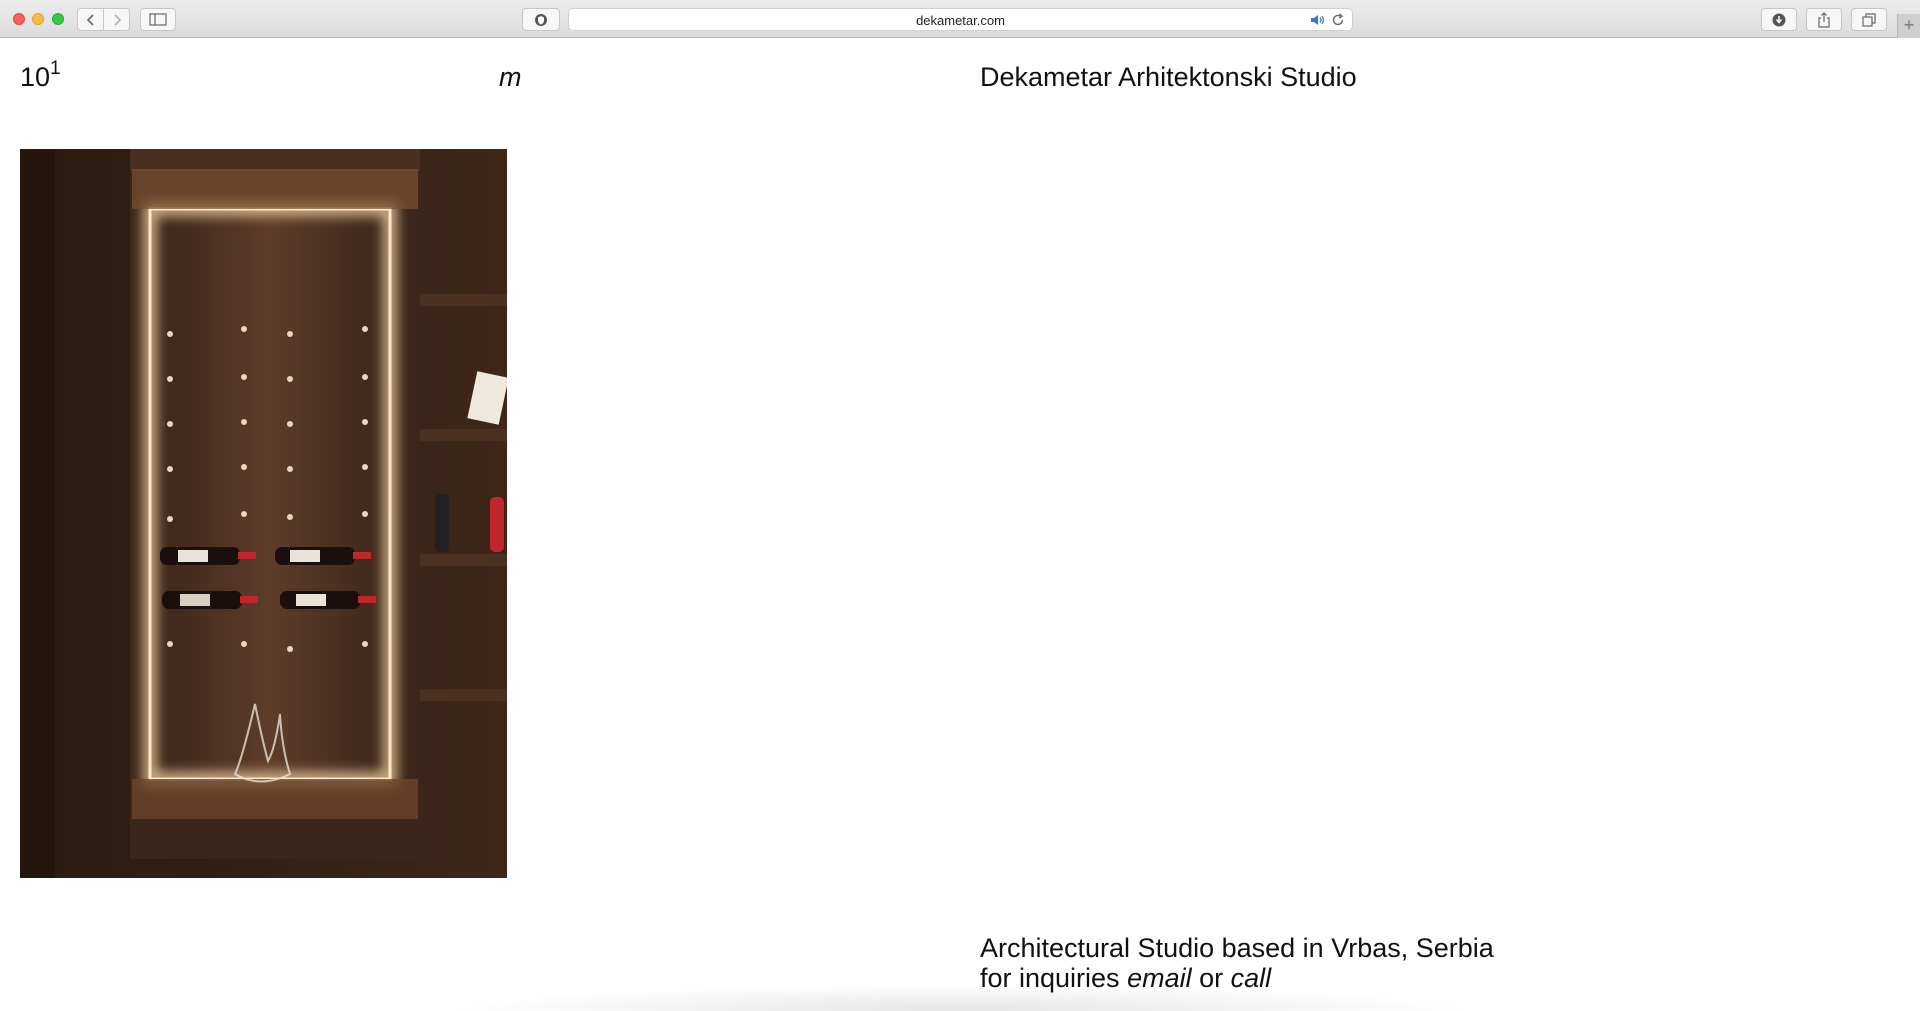  What do you see at coordinates (1159, 978) in the screenshot?
I see `email-link: email` at bounding box center [1159, 978].